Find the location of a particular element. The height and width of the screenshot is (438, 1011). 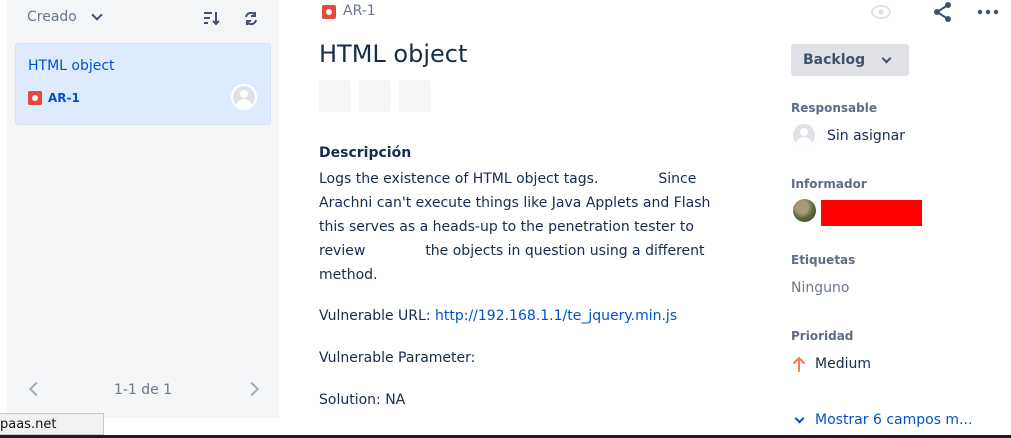

refresh-icon is located at coordinates (251, 18).